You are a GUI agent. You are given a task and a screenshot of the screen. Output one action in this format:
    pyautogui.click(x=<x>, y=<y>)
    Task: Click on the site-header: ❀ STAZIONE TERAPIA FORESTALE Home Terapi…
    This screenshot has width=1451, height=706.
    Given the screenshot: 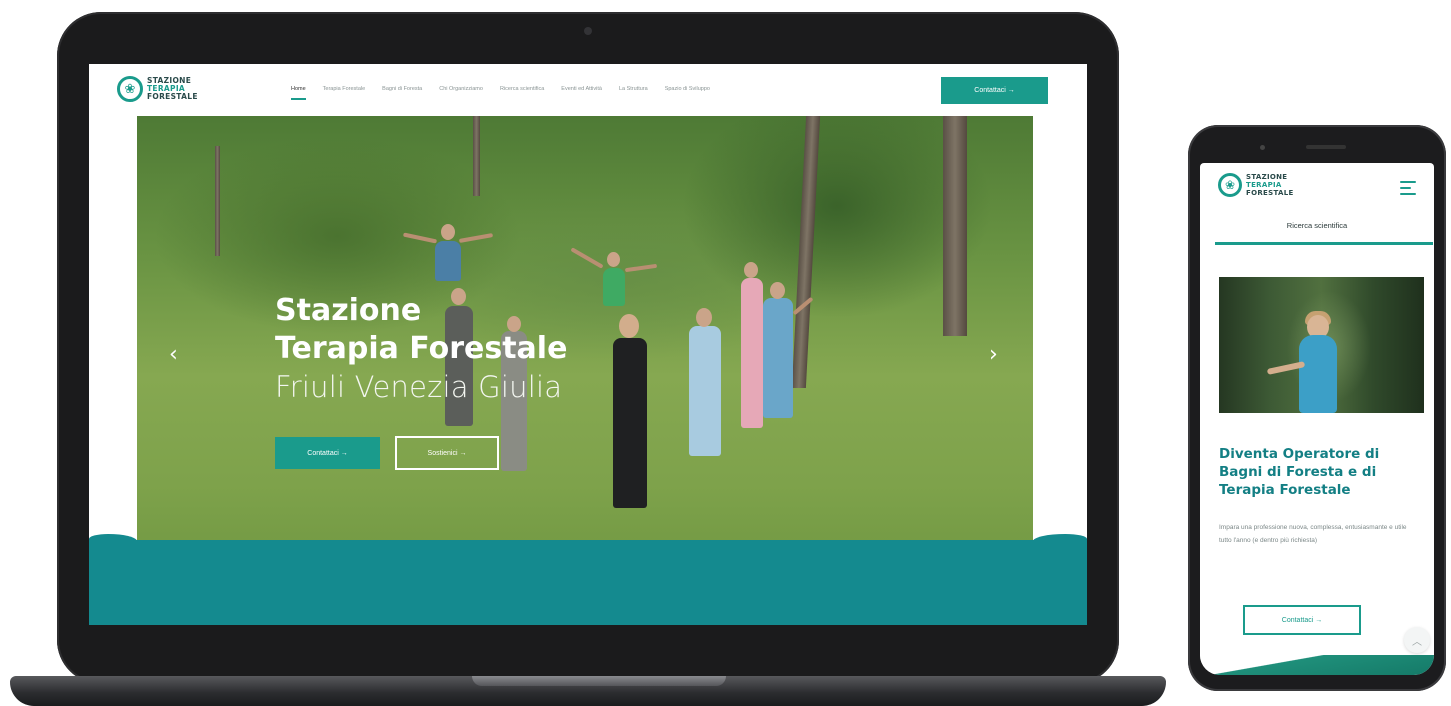 What is the action you would take?
    pyautogui.click(x=588, y=90)
    